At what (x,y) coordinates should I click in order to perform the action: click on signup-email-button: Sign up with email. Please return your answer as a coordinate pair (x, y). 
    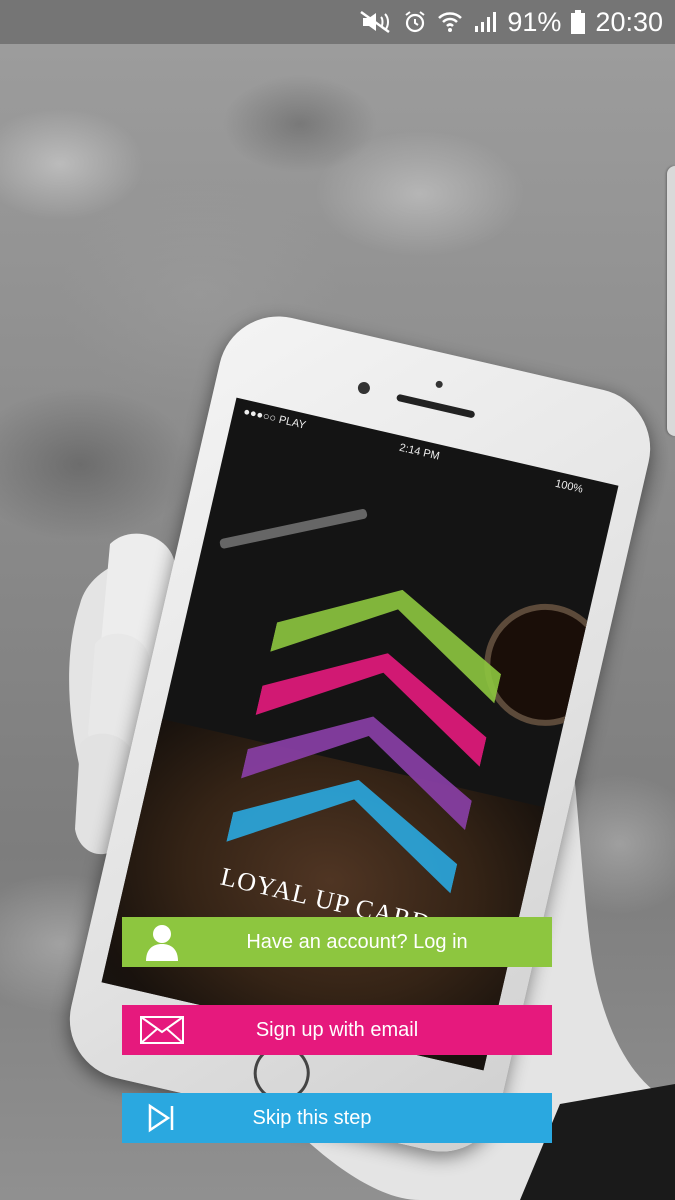
    Looking at the image, I should click on (337, 1030).